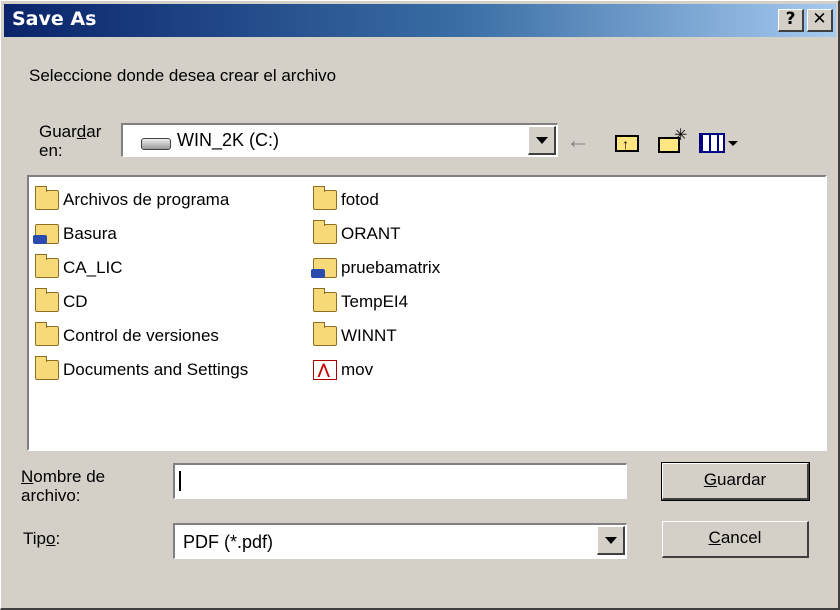 The width and height of the screenshot is (840, 610). I want to click on file-list-item: fotod, so click(376, 200).